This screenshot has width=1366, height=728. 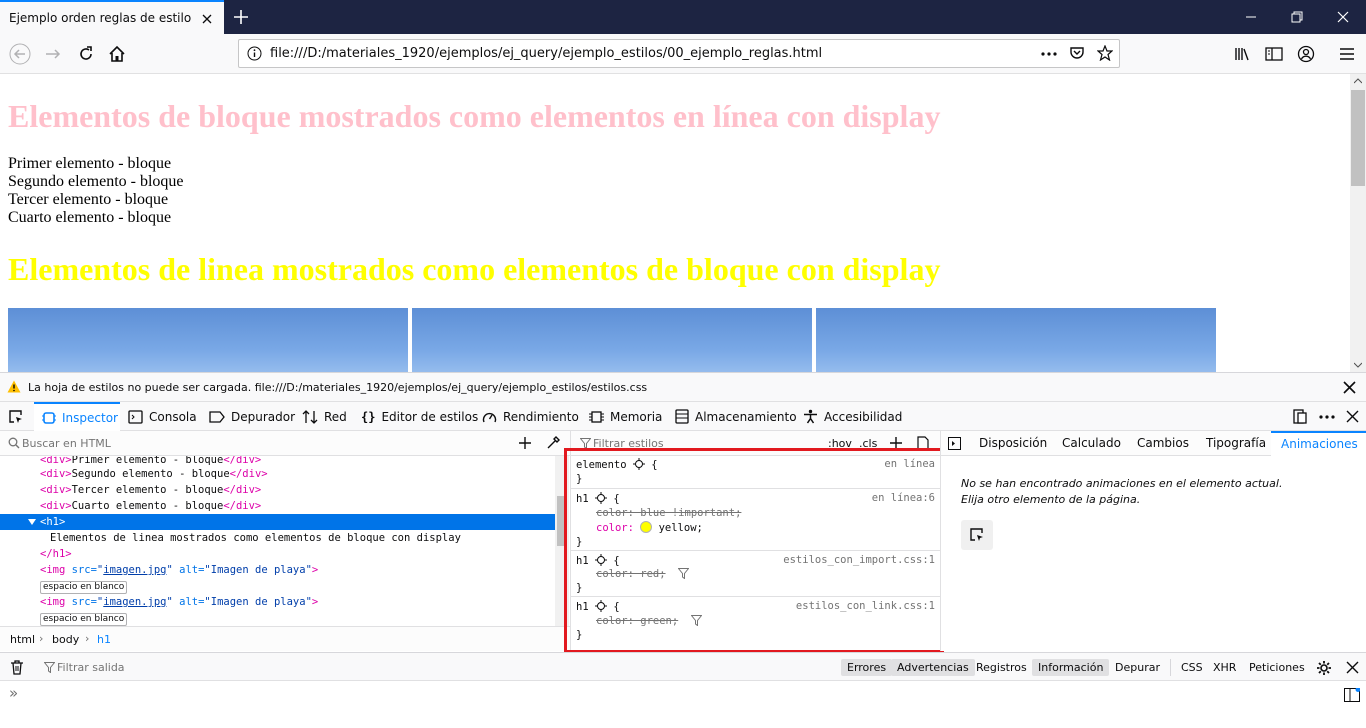 I want to click on markup-line: </h1>, so click(x=277, y=554).